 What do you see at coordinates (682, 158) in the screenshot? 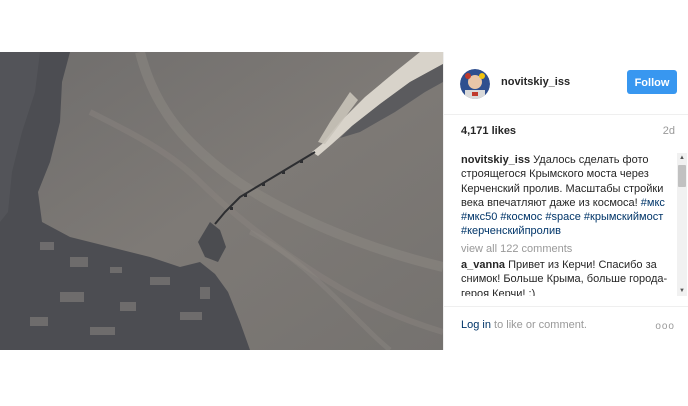
I see `scroll-up-arrow-icon: ▲` at bounding box center [682, 158].